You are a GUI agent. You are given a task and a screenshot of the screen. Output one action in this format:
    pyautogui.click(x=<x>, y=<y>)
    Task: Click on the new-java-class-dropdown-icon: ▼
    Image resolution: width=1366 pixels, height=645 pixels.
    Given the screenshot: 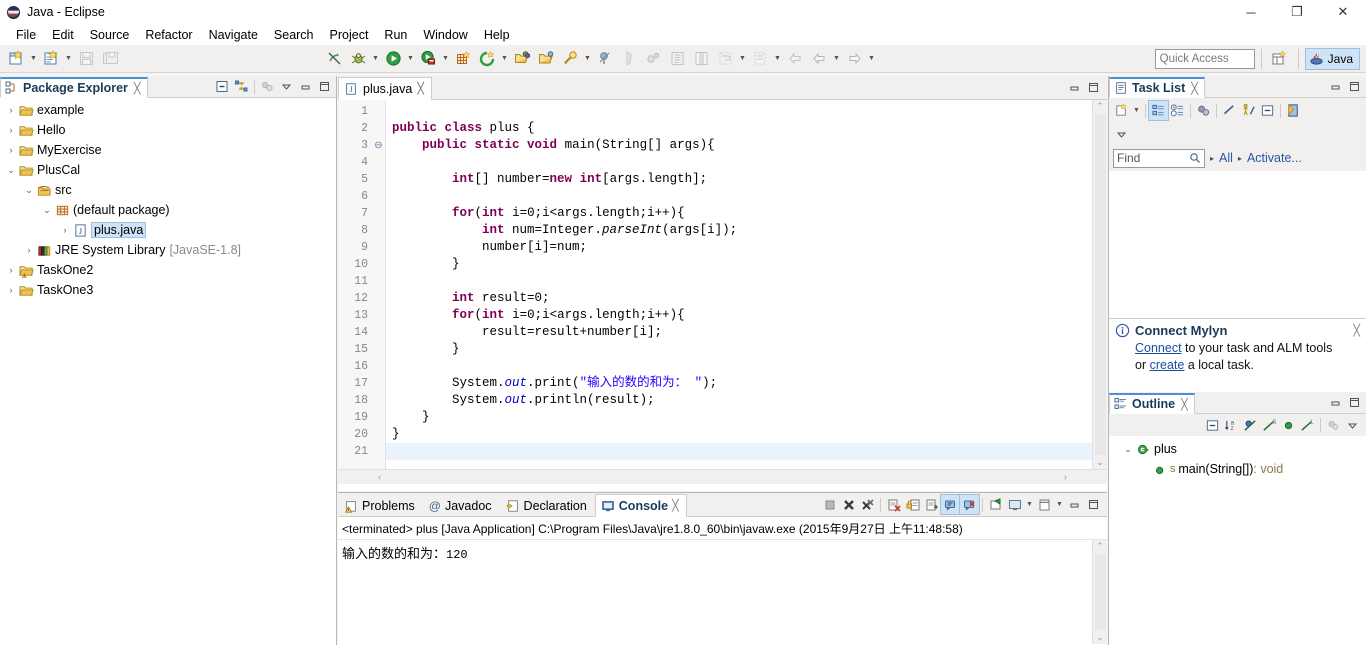 What is the action you would take?
    pyautogui.click(x=68, y=59)
    